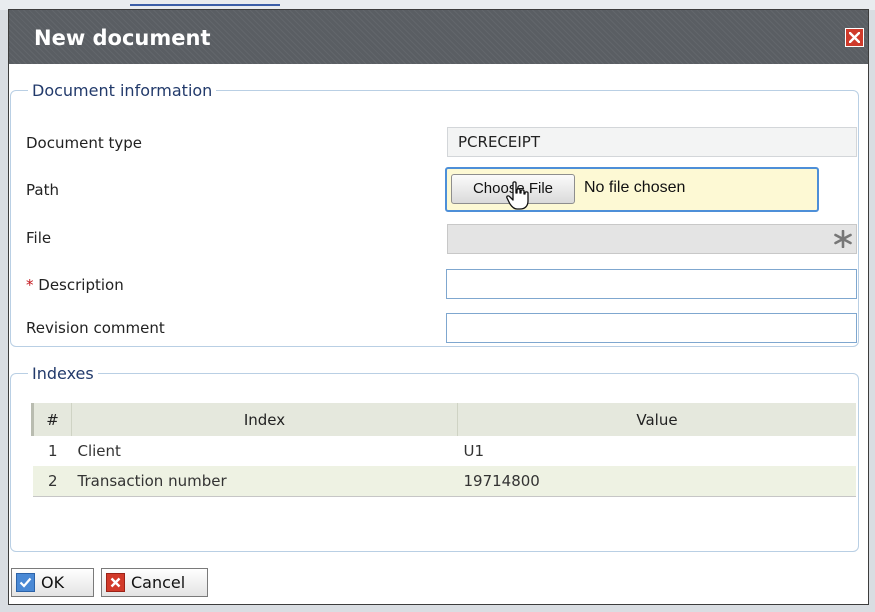  I want to click on ok-button: OK, so click(52, 582).